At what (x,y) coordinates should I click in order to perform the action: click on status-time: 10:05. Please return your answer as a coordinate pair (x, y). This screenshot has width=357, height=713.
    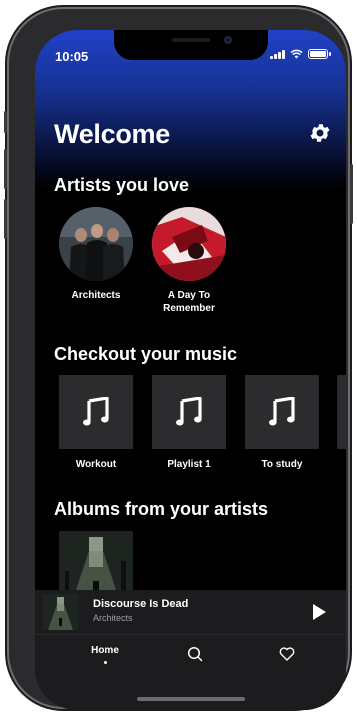
    Looking at the image, I should click on (72, 56).